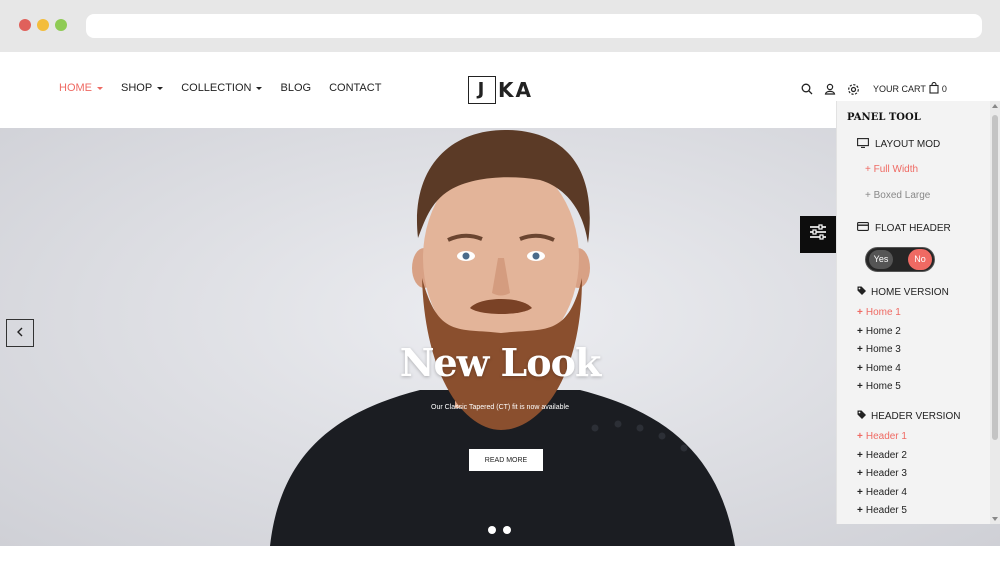  What do you see at coordinates (499, 530) in the screenshot?
I see `slider-pagination` at bounding box center [499, 530].